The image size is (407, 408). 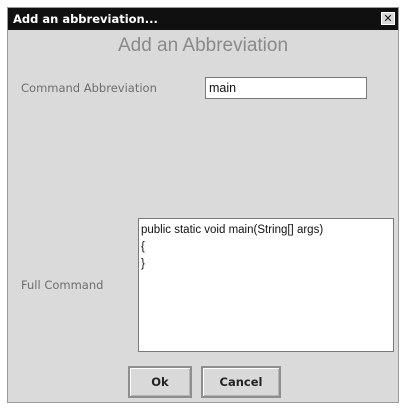 What do you see at coordinates (160, 382) in the screenshot?
I see `ok-button: Ok` at bounding box center [160, 382].